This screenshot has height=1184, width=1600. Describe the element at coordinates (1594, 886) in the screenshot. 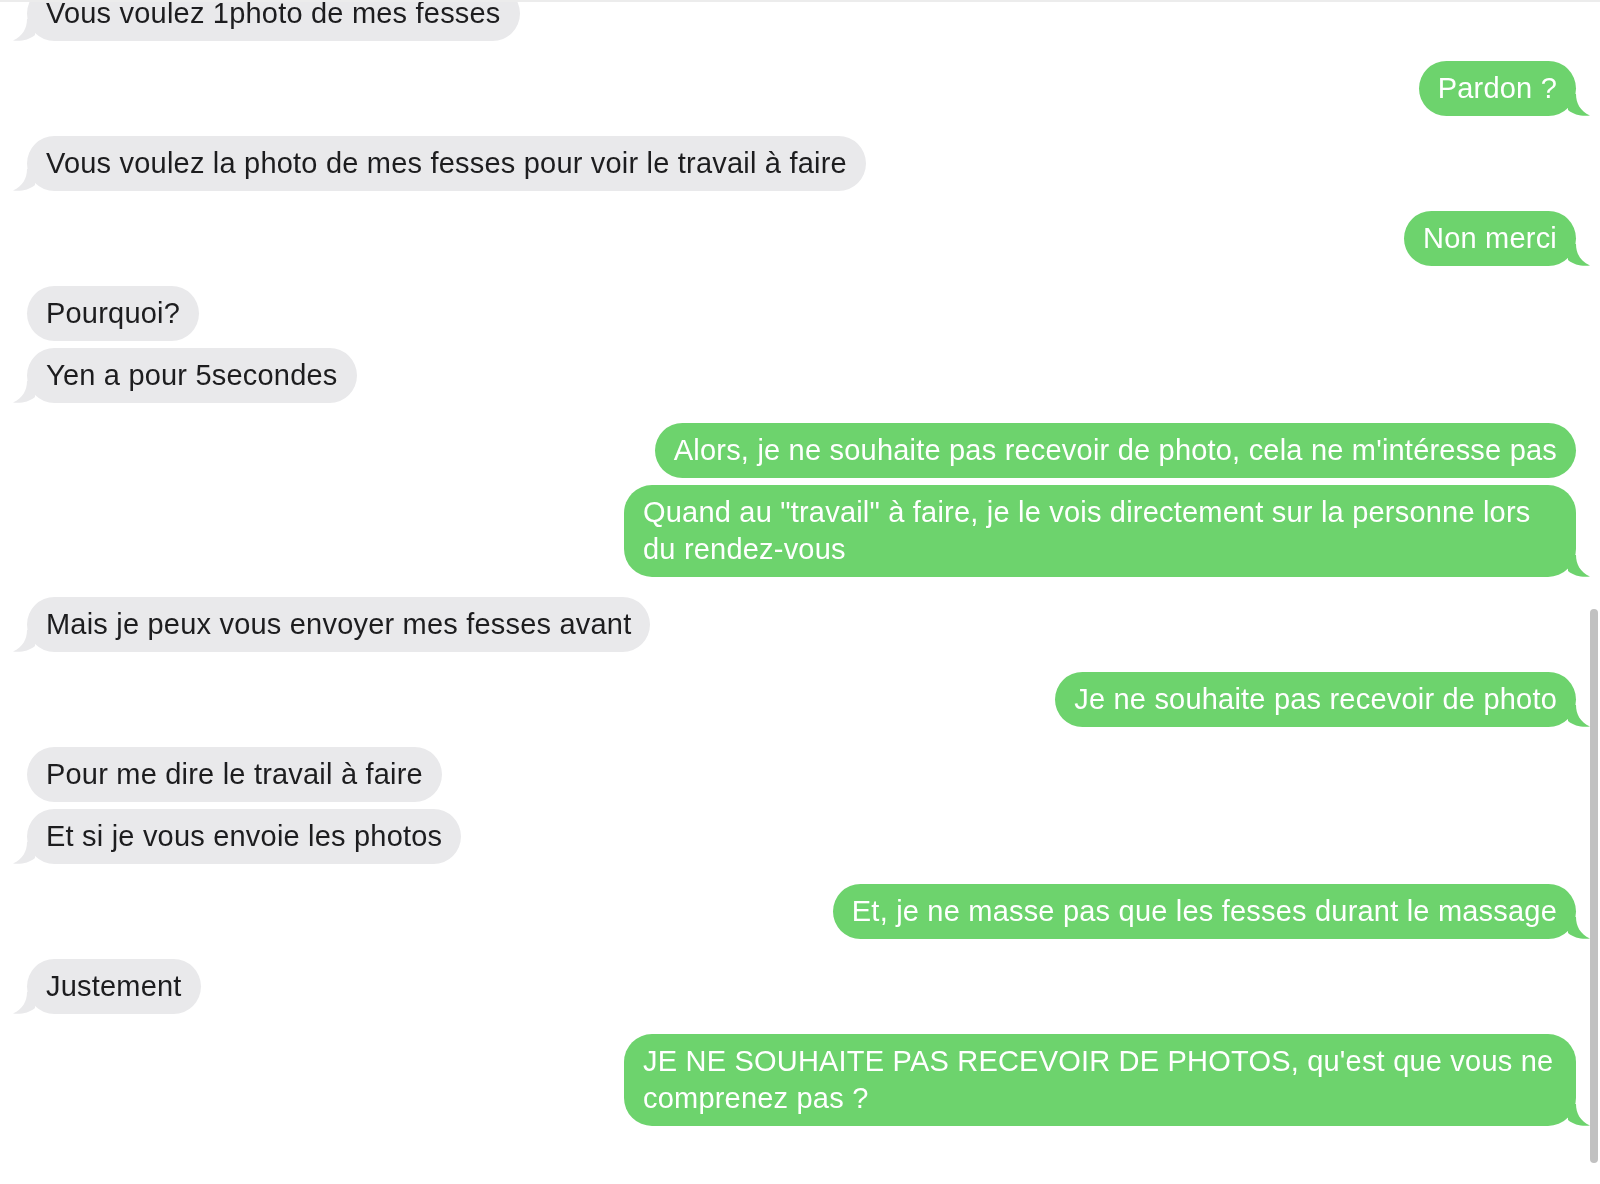

I see `scrollbar-thumb` at that location.